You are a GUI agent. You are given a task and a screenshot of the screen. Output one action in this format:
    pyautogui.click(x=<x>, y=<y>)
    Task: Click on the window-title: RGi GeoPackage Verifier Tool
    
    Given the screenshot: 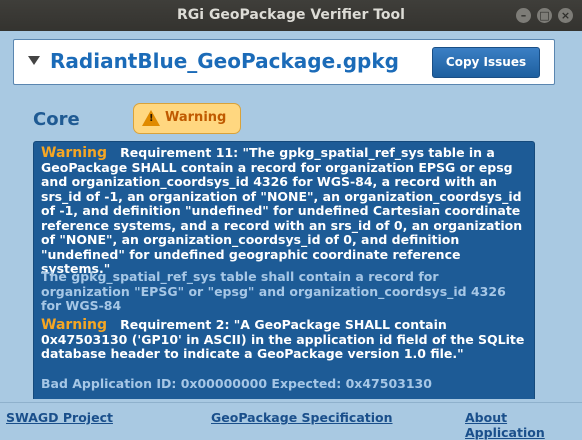 What is the action you would take?
    pyautogui.click(x=291, y=15)
    